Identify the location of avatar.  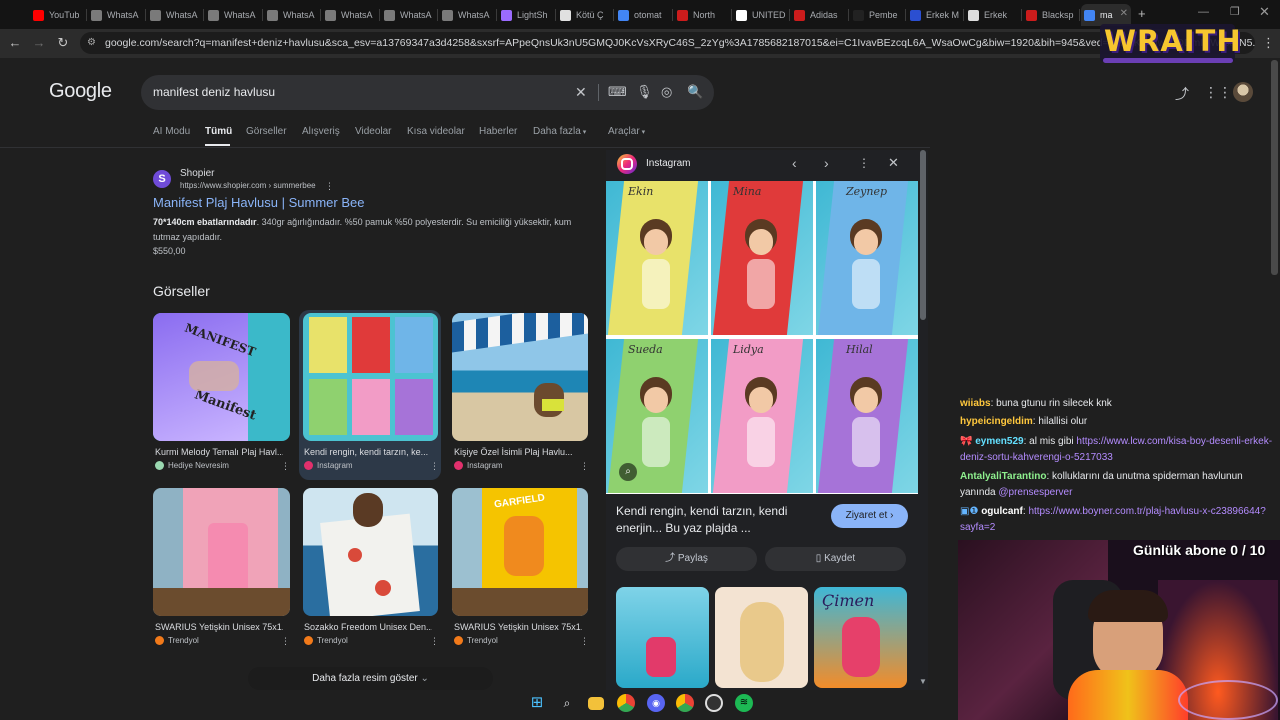
(1243, 92).